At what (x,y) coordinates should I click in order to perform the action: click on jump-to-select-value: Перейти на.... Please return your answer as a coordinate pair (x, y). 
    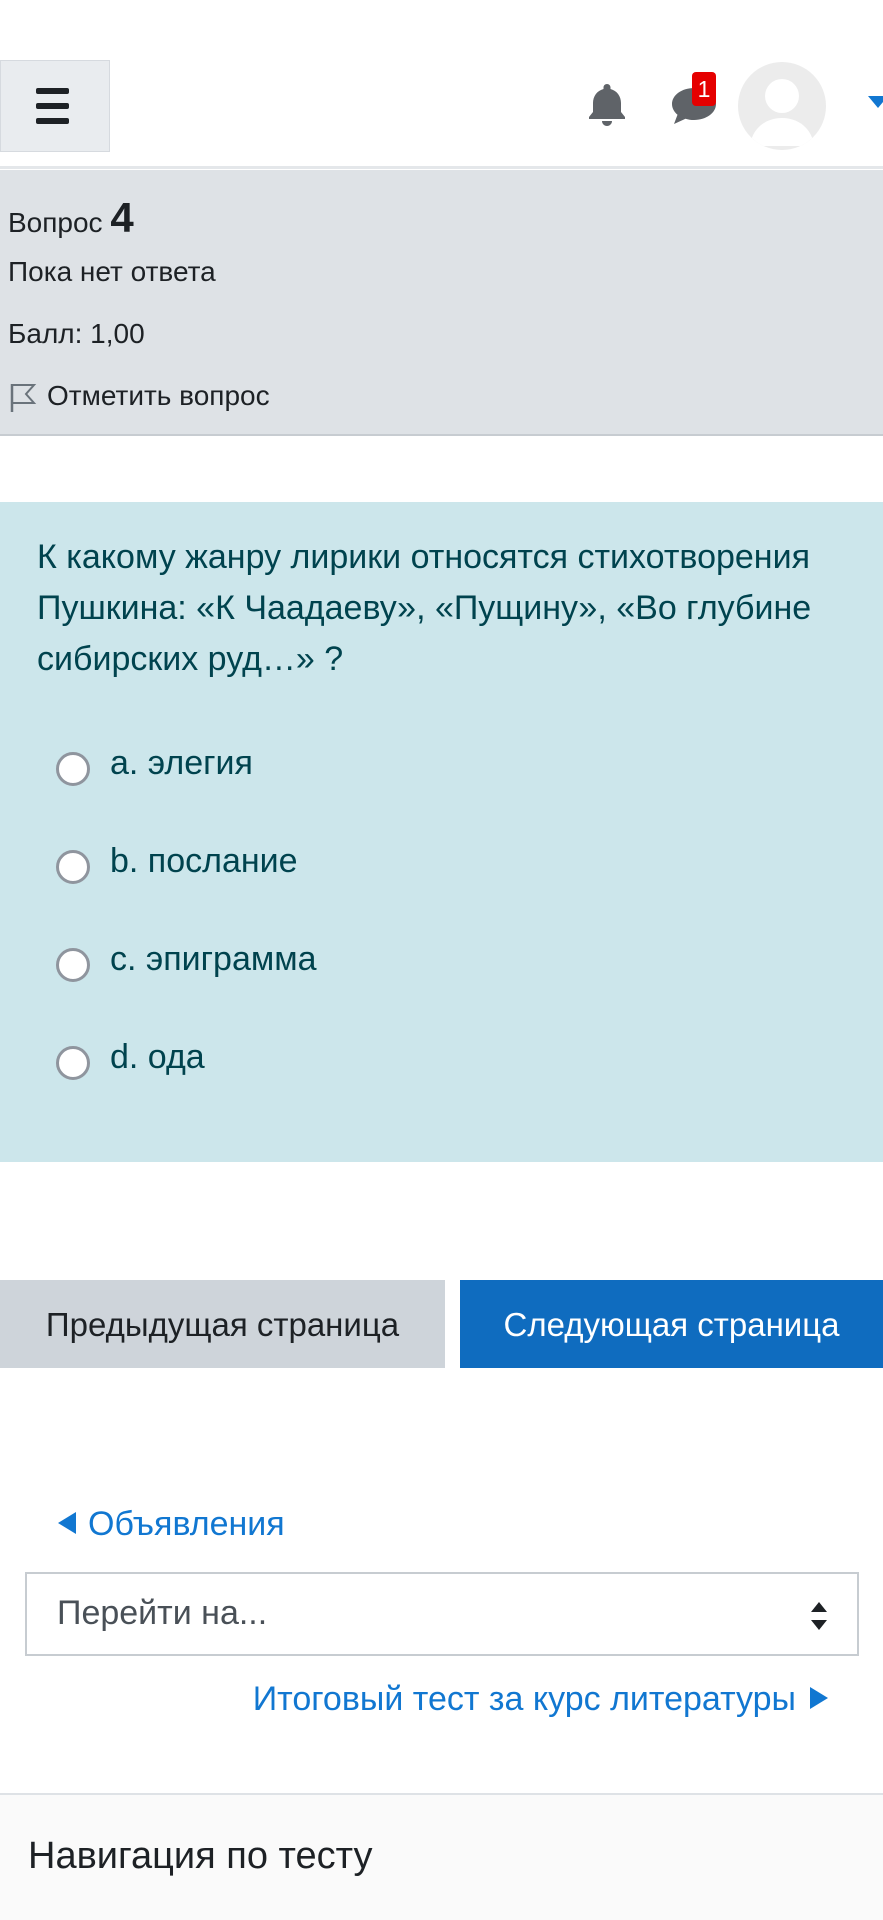
    Looking at the image, I should click on (162, 1613).